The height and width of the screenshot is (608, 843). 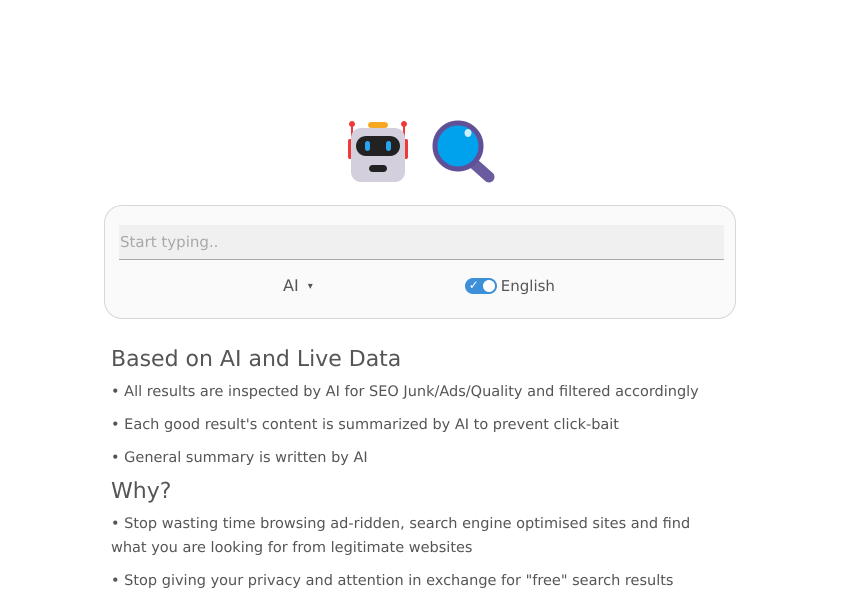 What do you see at coordinates (421, 242) in the screenshot?
I see `search-field: Start typing..` at bounding box center [421, 242].